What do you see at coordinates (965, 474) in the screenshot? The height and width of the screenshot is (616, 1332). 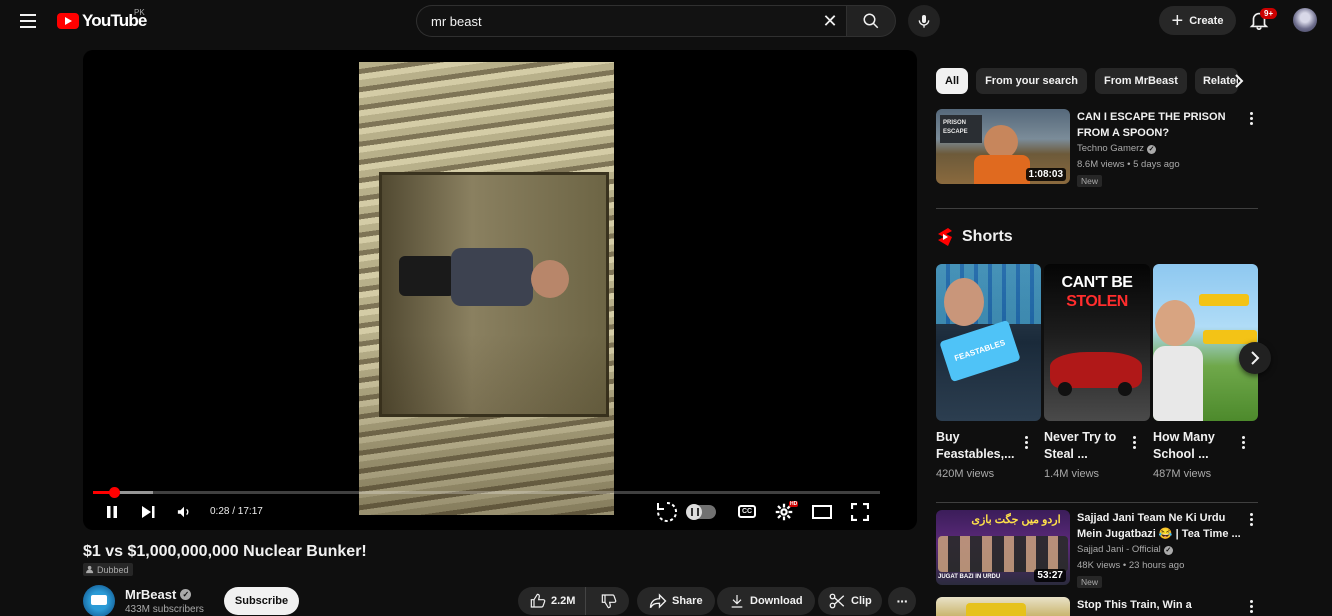 I see `short-views: 420M views` at bounding box center [965, 474].